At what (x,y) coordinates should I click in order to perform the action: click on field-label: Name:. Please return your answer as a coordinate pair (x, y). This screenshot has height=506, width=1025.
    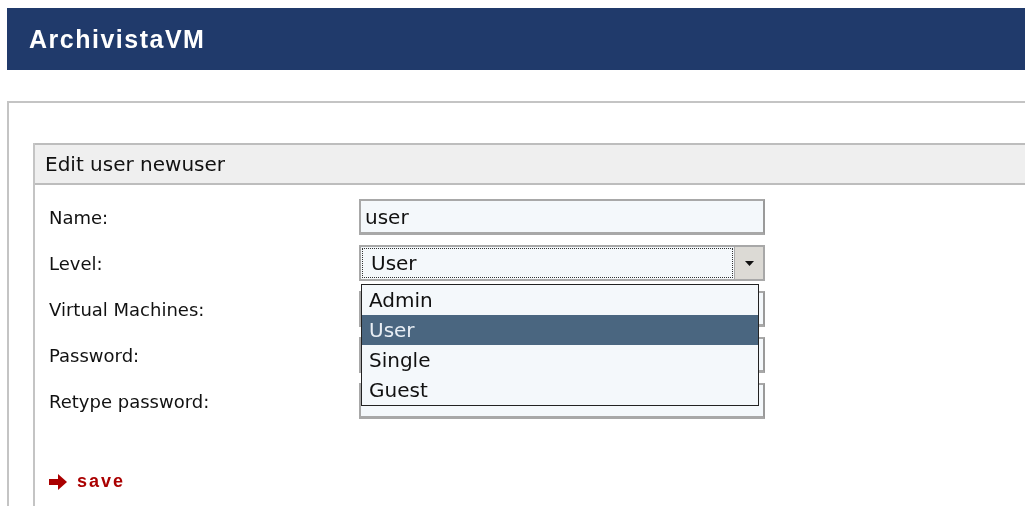
    Looking at the image, I should click on (79, 217).